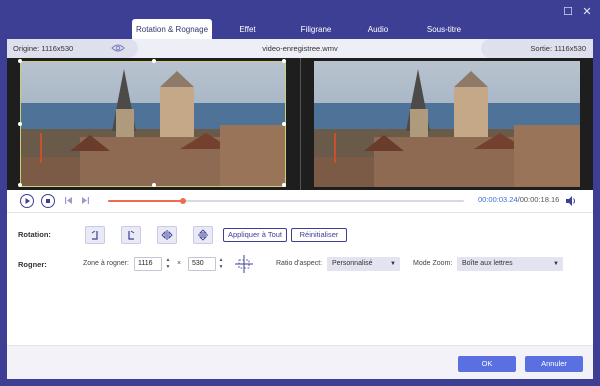 Image resolution: width=600 pixels, height=386 pixels. What do you see at coordinates (537, 48) in the screenshot?
I see `output-resolution: Sortie: 1116x530` at bounding box center [537, 48].